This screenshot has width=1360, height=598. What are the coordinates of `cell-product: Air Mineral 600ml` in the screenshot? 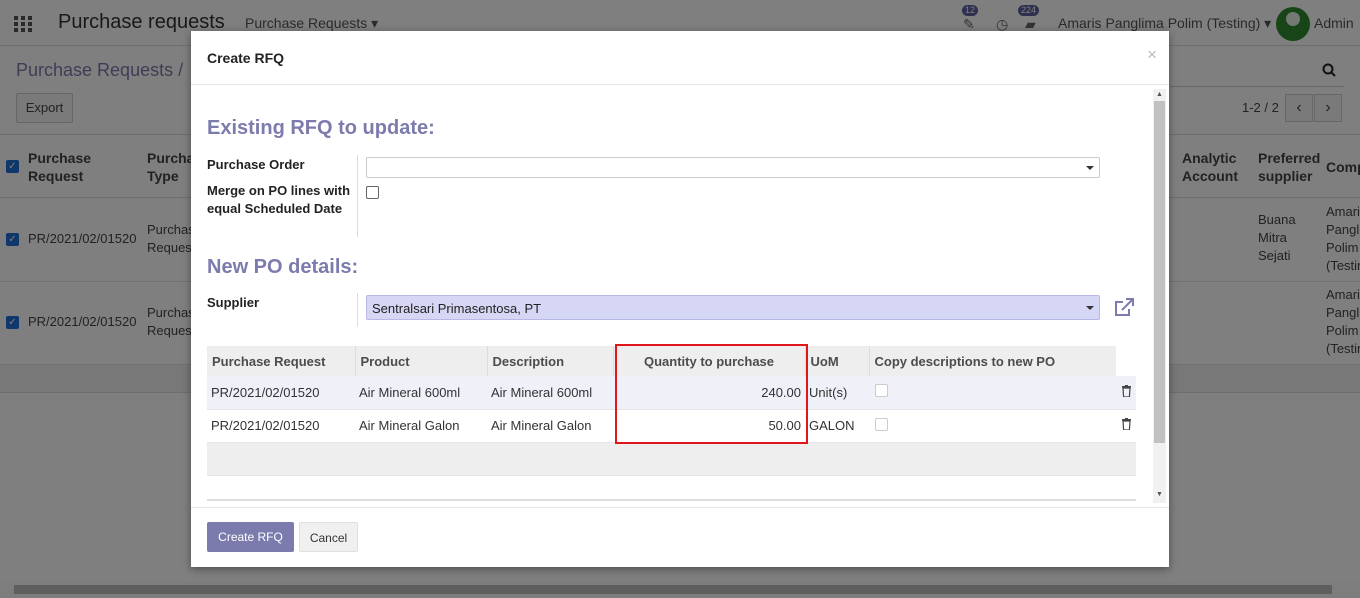 It's located at (421, 393).